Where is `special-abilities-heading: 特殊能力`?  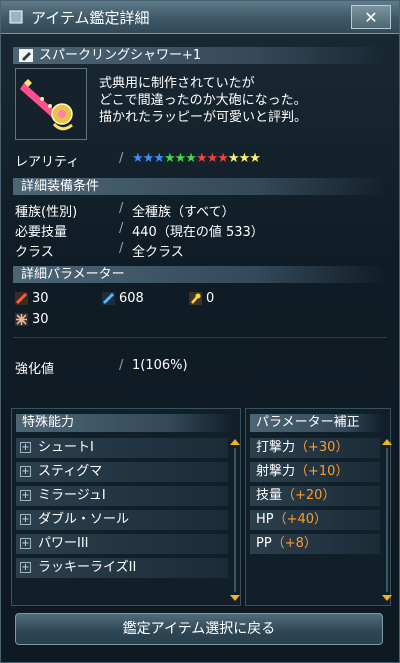 special-abilities-heading: 特殊能力 is located at coordinates (48, 422).